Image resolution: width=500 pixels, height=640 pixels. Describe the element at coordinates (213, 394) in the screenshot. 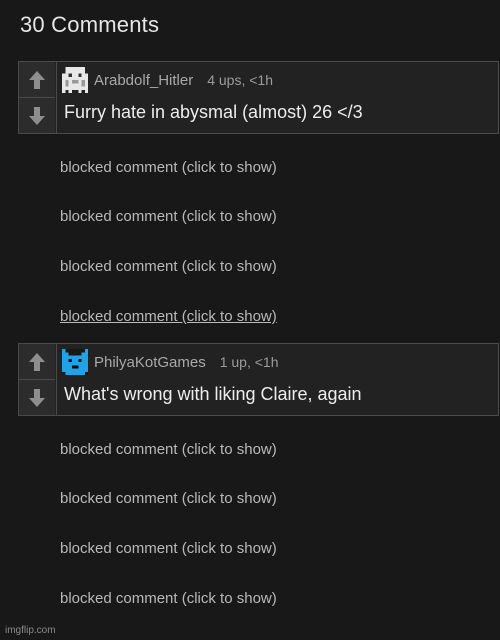

I see `comment-text: What's wrong with liking Claire, again` at that location.